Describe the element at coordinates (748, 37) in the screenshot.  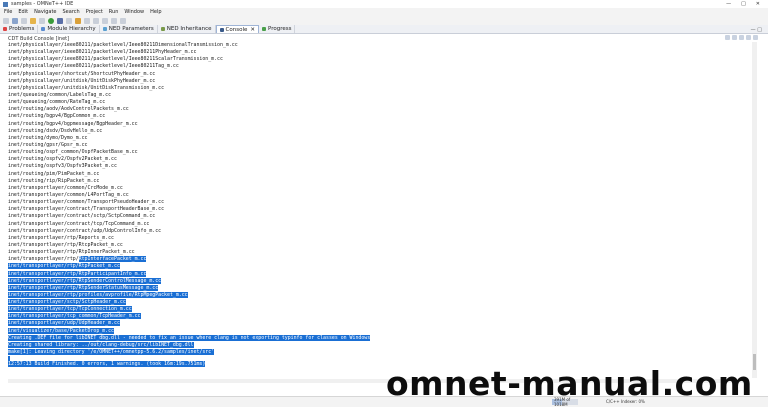
I see `display-console-icon` at that location.